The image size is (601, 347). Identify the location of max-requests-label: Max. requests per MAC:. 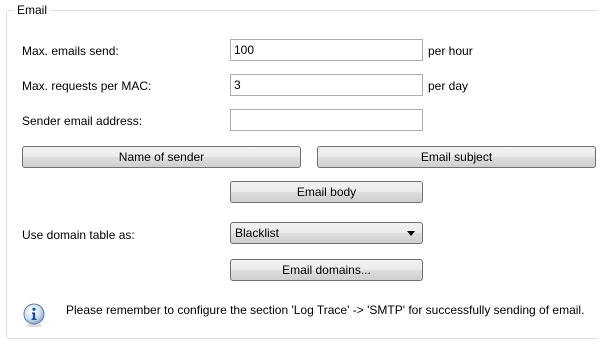
(87, 86).